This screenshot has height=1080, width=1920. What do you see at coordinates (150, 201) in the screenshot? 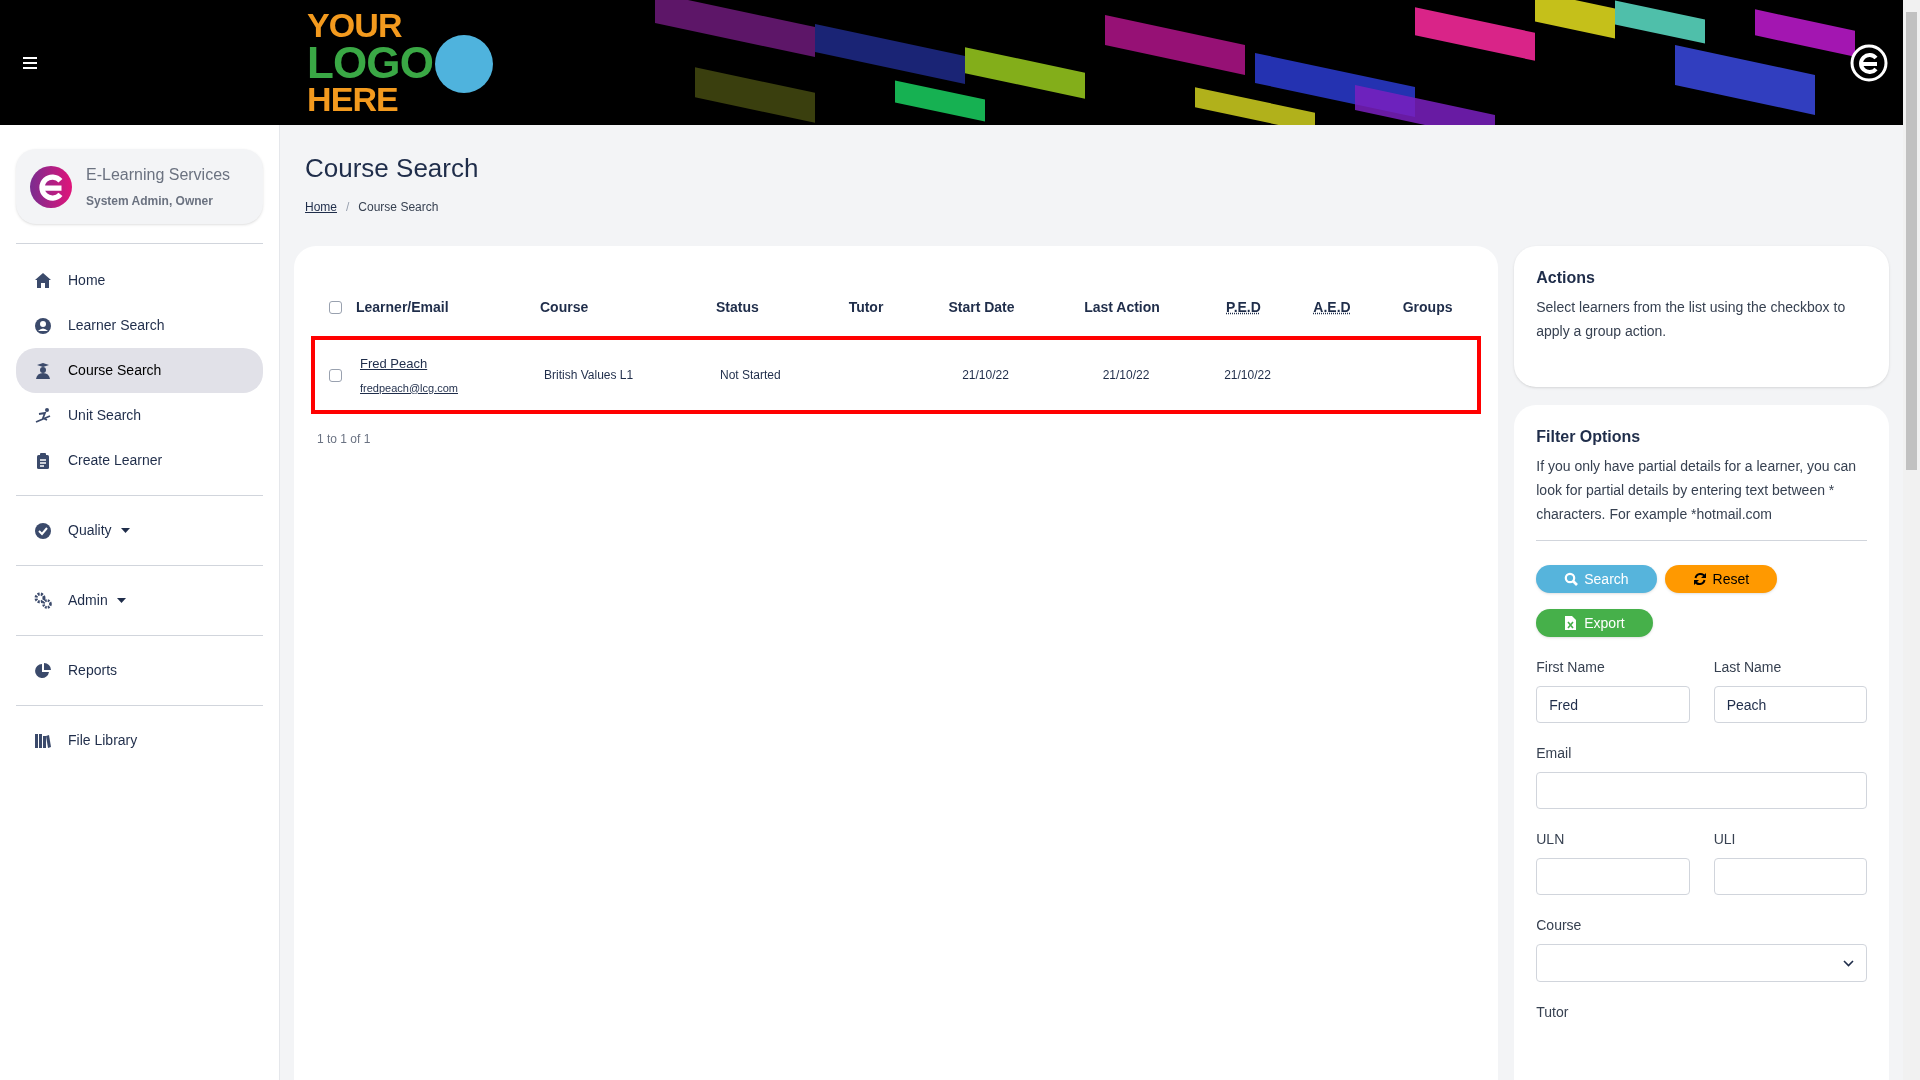
I see `profile-role: System Admin, Owner` at bounding box center [150, 201].